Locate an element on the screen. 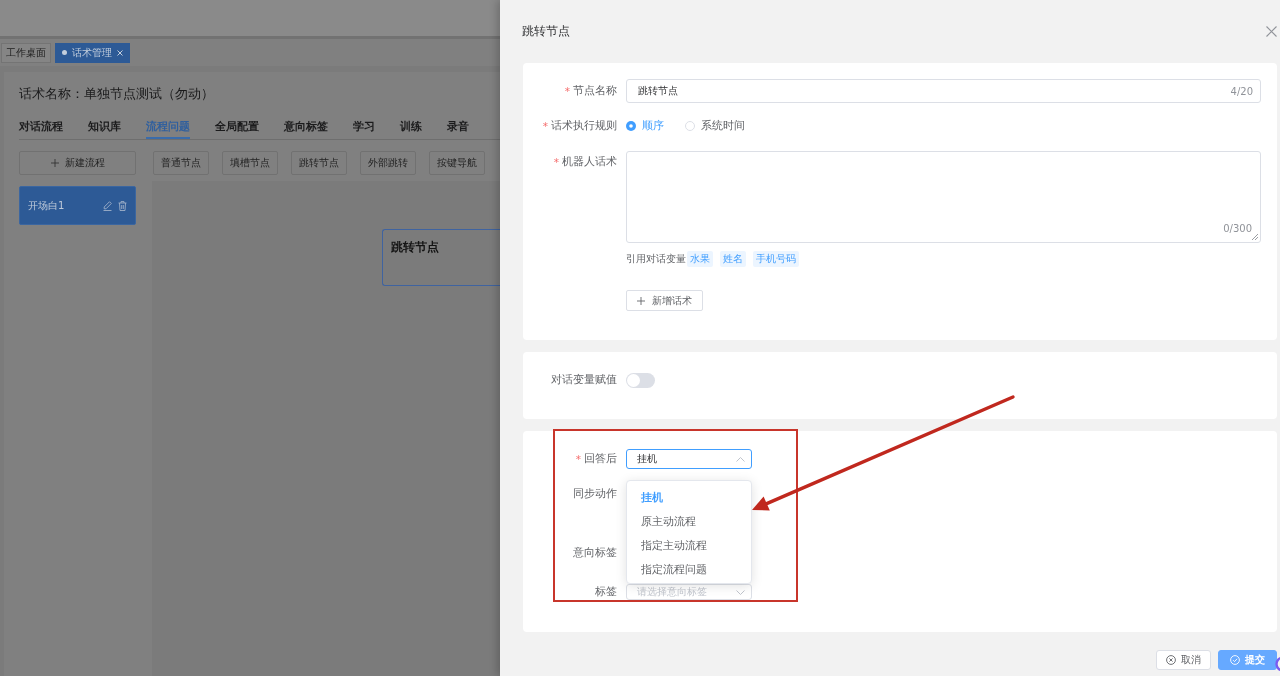 The height and width of the screenshot is (676, 1280). field-label: 标签 is located at coordinates (606, 592).